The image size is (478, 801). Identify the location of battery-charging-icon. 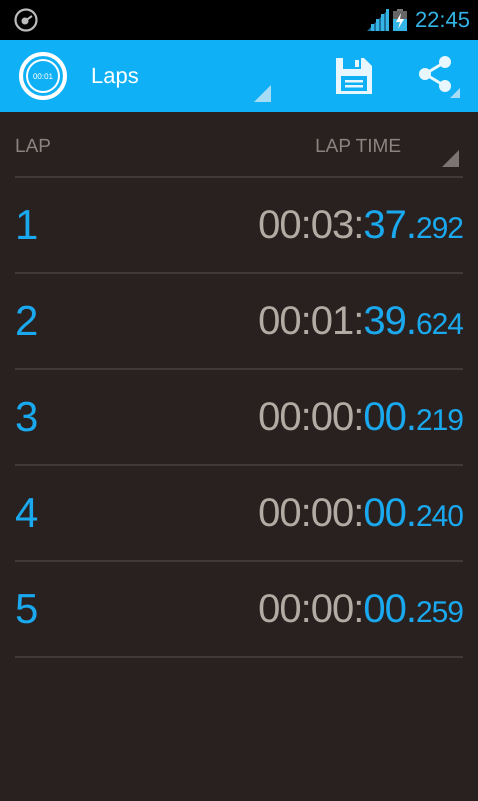
(399, 20).